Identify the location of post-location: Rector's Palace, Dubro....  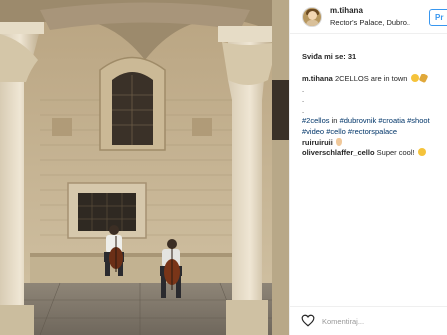
(370, 22).